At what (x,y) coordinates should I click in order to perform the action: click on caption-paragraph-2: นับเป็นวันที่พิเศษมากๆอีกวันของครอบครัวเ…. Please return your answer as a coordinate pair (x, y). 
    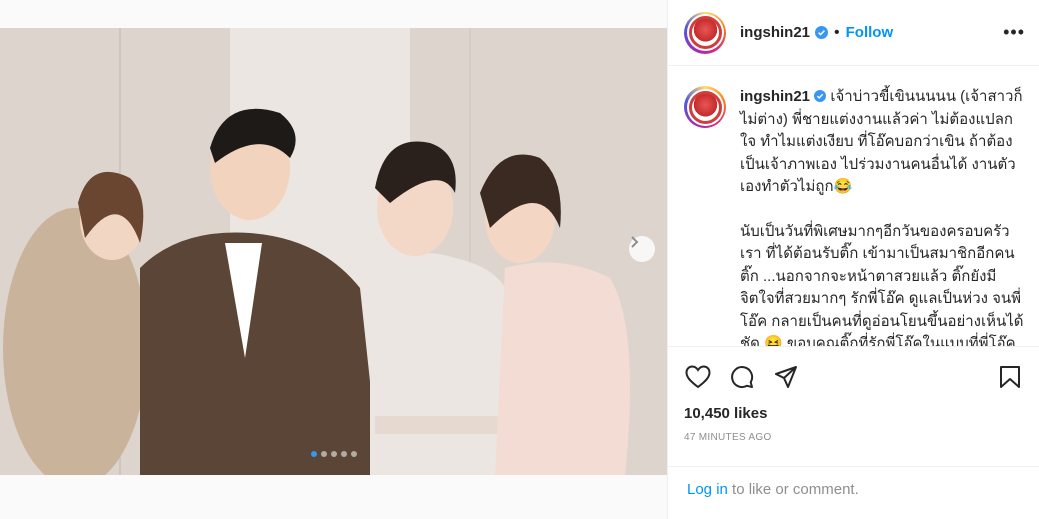
    Looking at the image, I should click on (882, 284).